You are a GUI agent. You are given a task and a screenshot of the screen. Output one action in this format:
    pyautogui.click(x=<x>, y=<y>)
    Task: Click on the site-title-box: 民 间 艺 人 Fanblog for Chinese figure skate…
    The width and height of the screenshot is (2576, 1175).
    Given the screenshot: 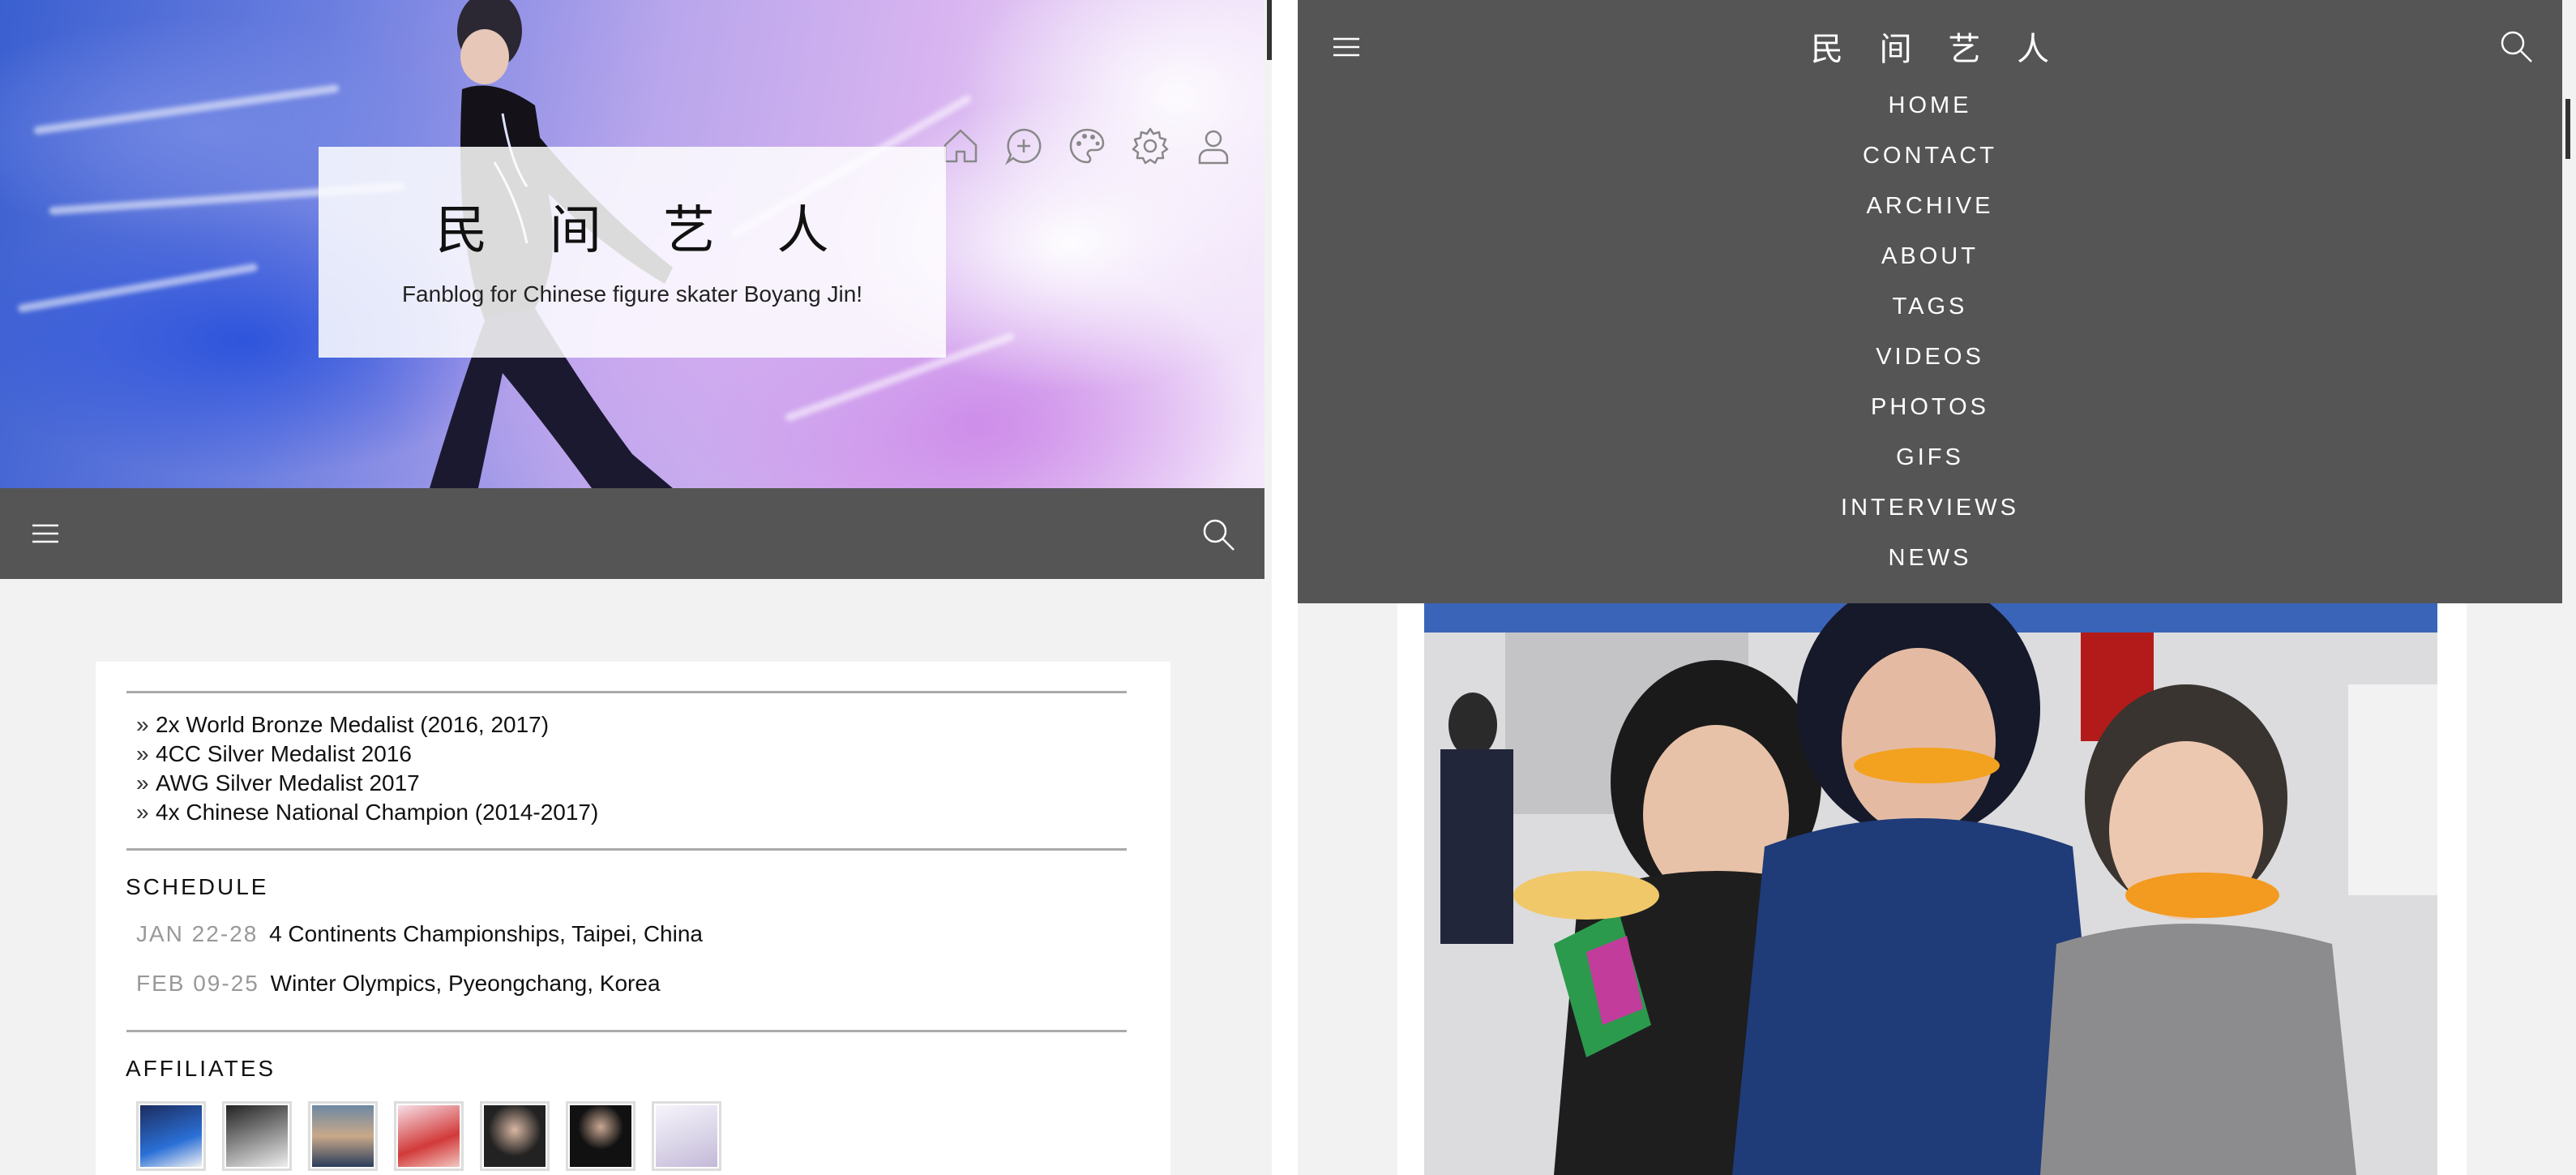 What is the action you would take?
    pyautogui.click(x=632, y=253)
    